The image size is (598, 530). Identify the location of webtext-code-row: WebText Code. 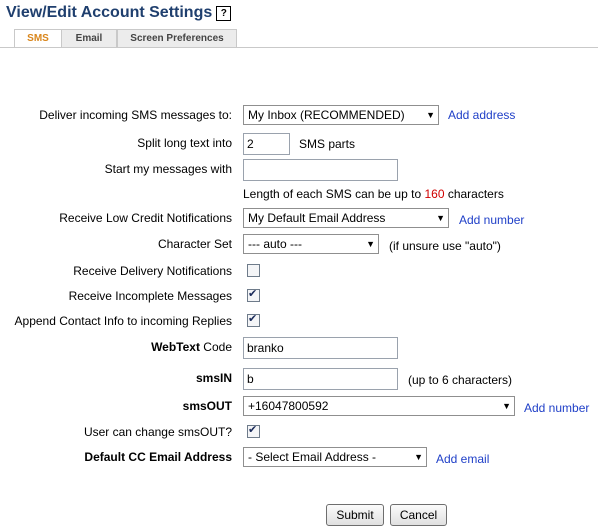
(299, 347).